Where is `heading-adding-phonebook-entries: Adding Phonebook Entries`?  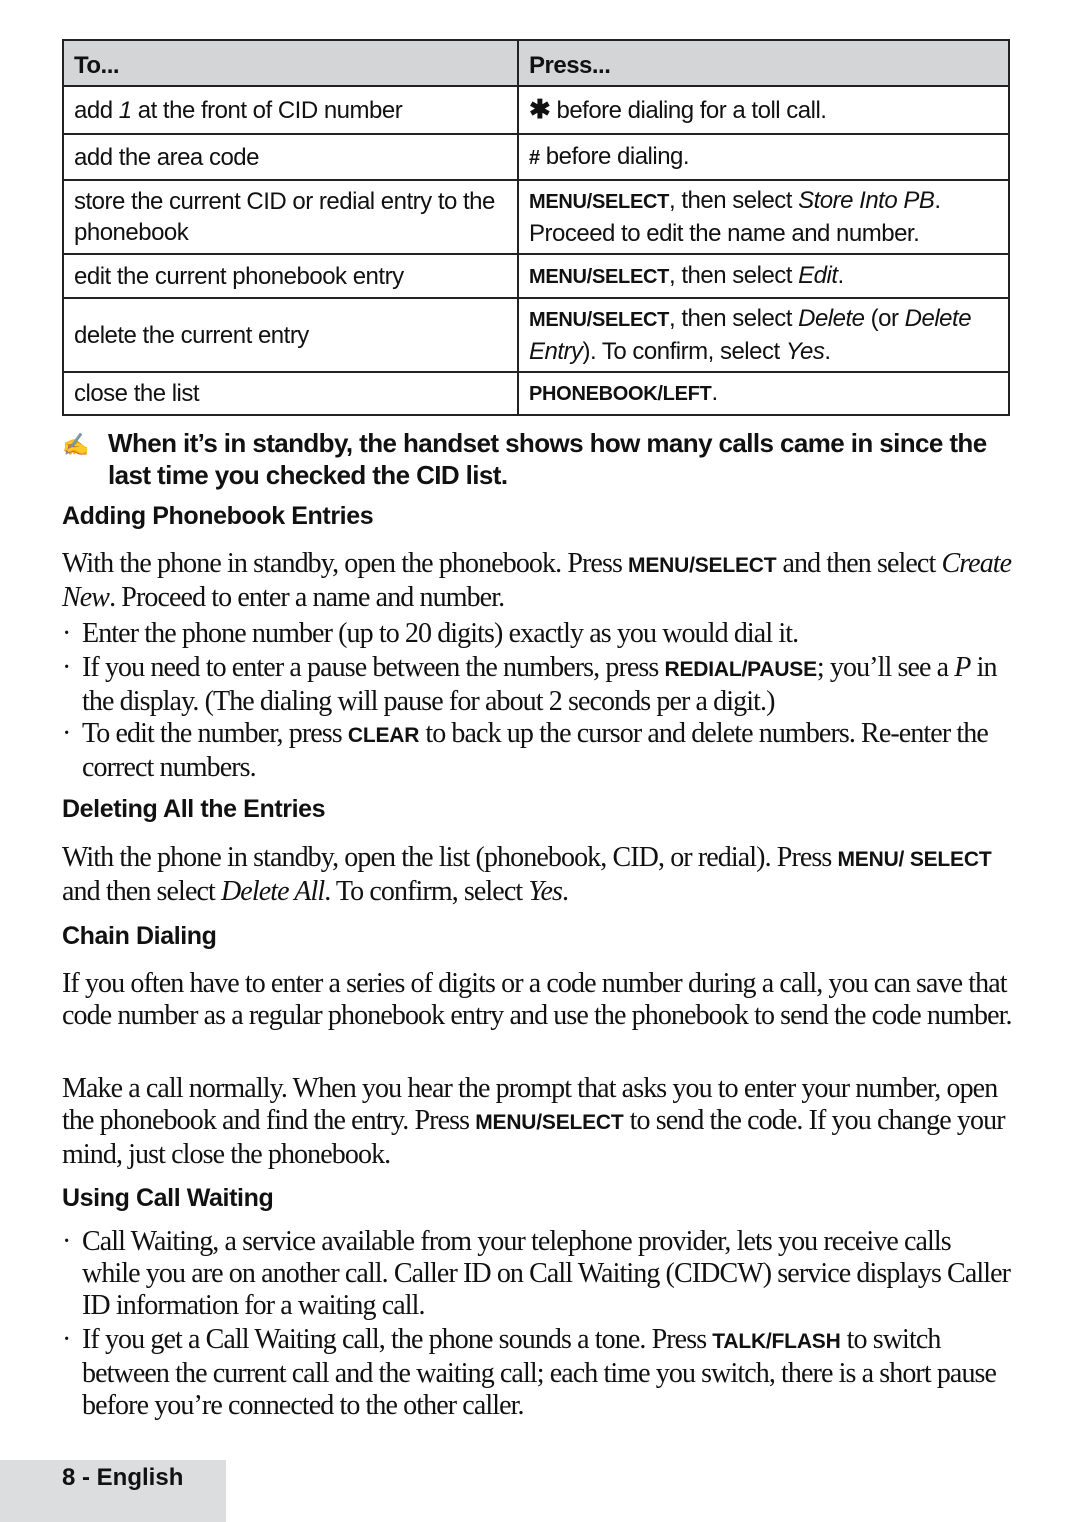
heading-adding-phonebook-entries: Adding Phonebook Entries is located at coordinates (218, 516).